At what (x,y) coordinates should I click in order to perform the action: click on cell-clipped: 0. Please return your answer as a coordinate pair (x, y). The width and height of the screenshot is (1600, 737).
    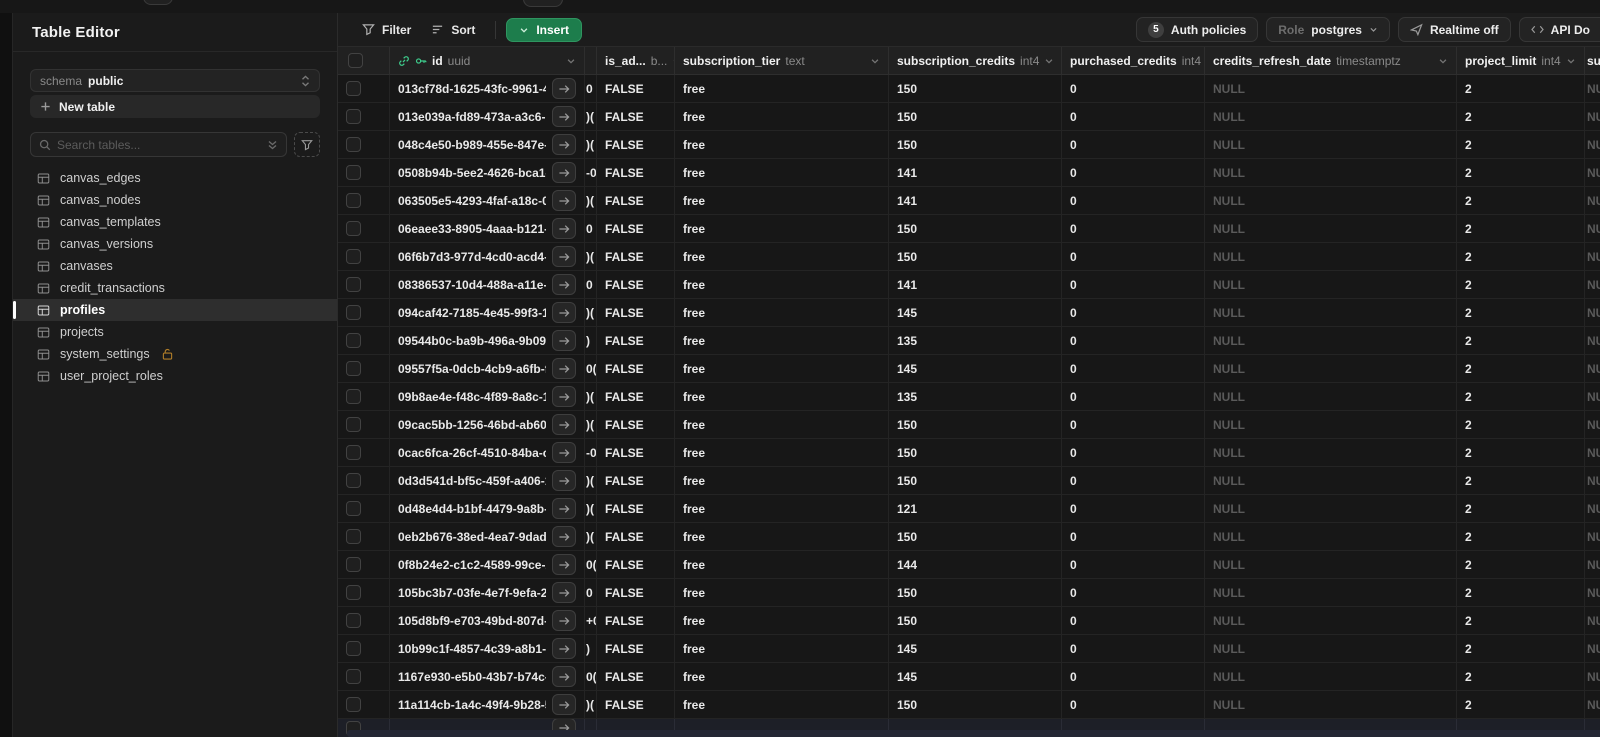
    Looking at the image, I should click on (591, 88).